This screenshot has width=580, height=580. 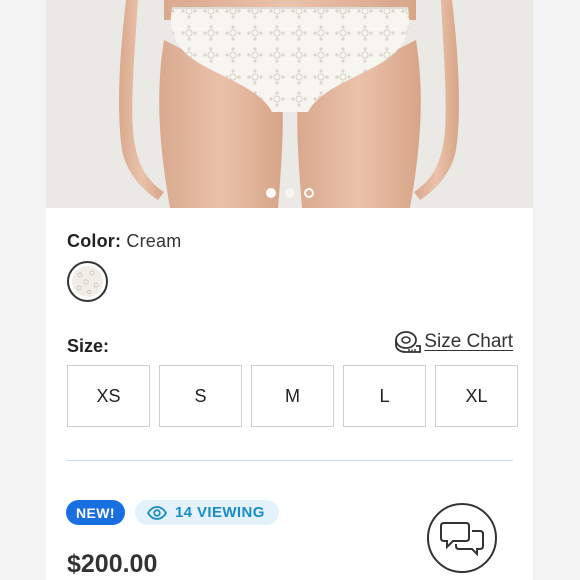 What do you see at coordinates (219, 512) in the screenshot?
I see `viewing-label: 14 VIEWING` at bounding box center [219, 512].